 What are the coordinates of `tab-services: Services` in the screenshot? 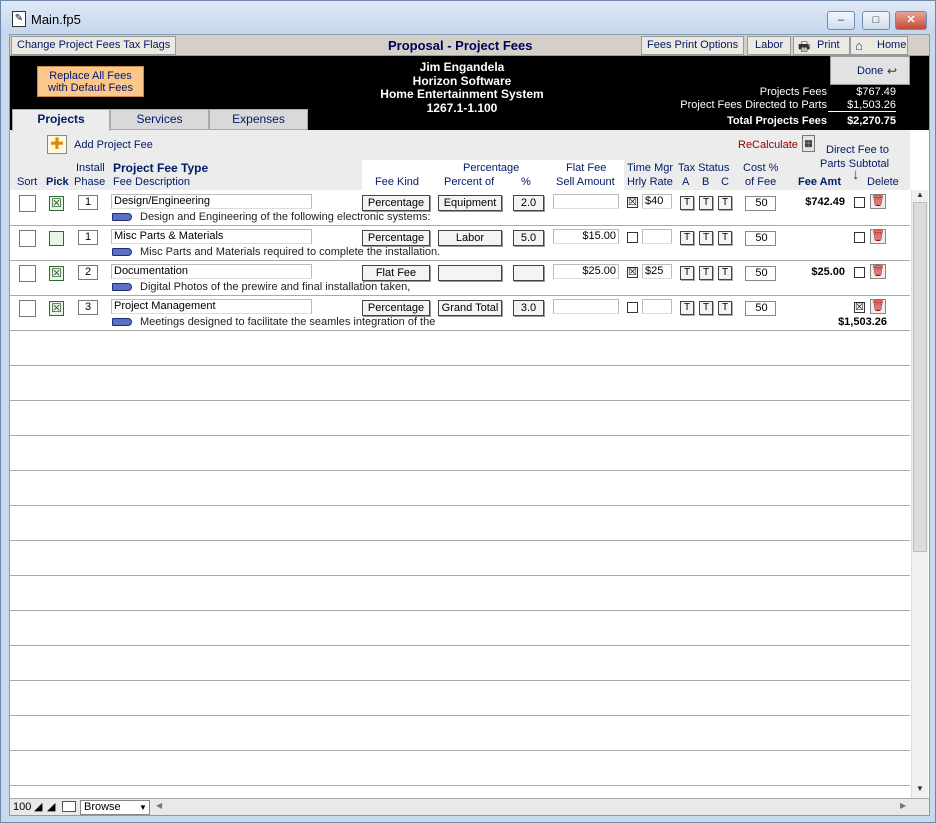 It's located at (159, 119).